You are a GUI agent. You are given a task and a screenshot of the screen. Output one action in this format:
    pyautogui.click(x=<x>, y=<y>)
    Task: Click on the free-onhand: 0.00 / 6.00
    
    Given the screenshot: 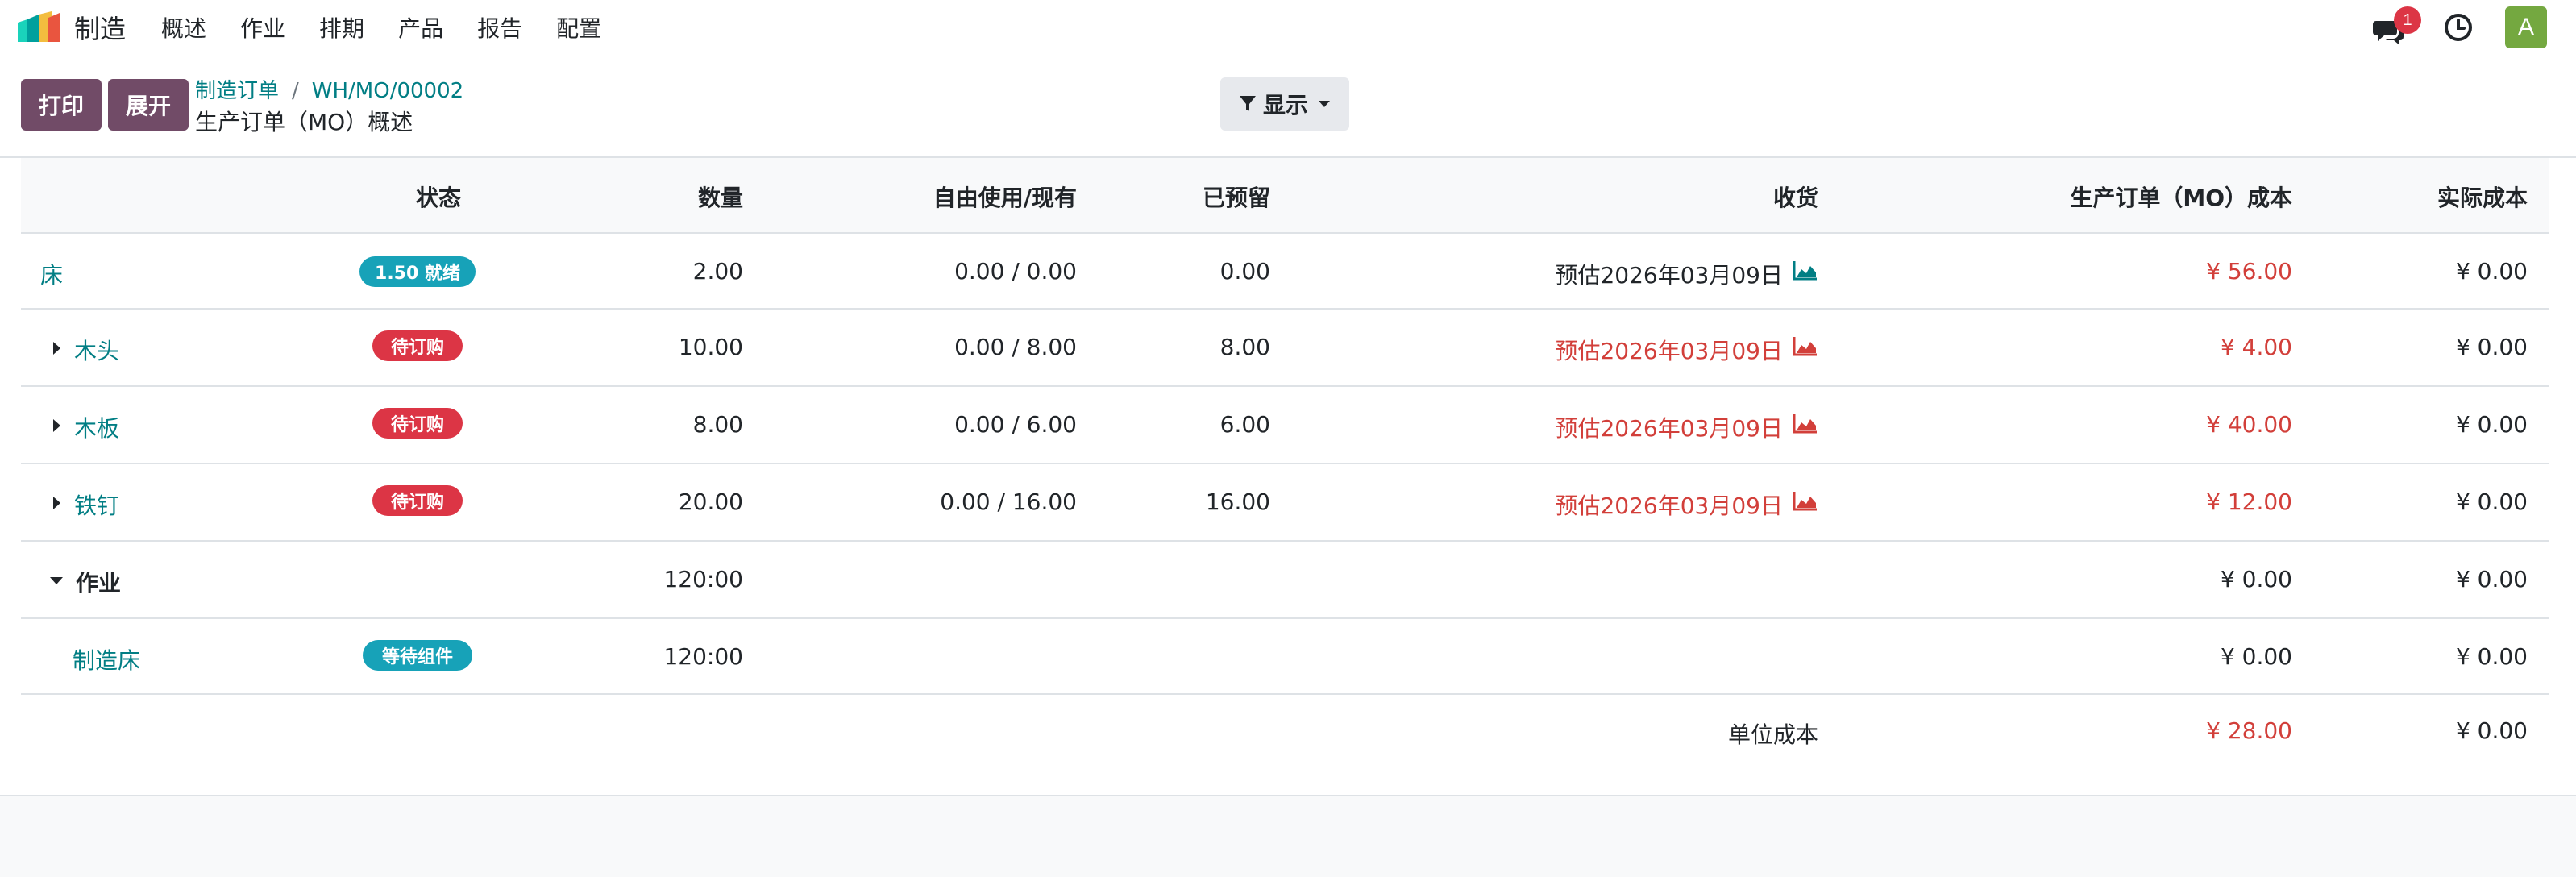 What is the action you would take?
    pyautogui.click(x=1015, y=425)
    